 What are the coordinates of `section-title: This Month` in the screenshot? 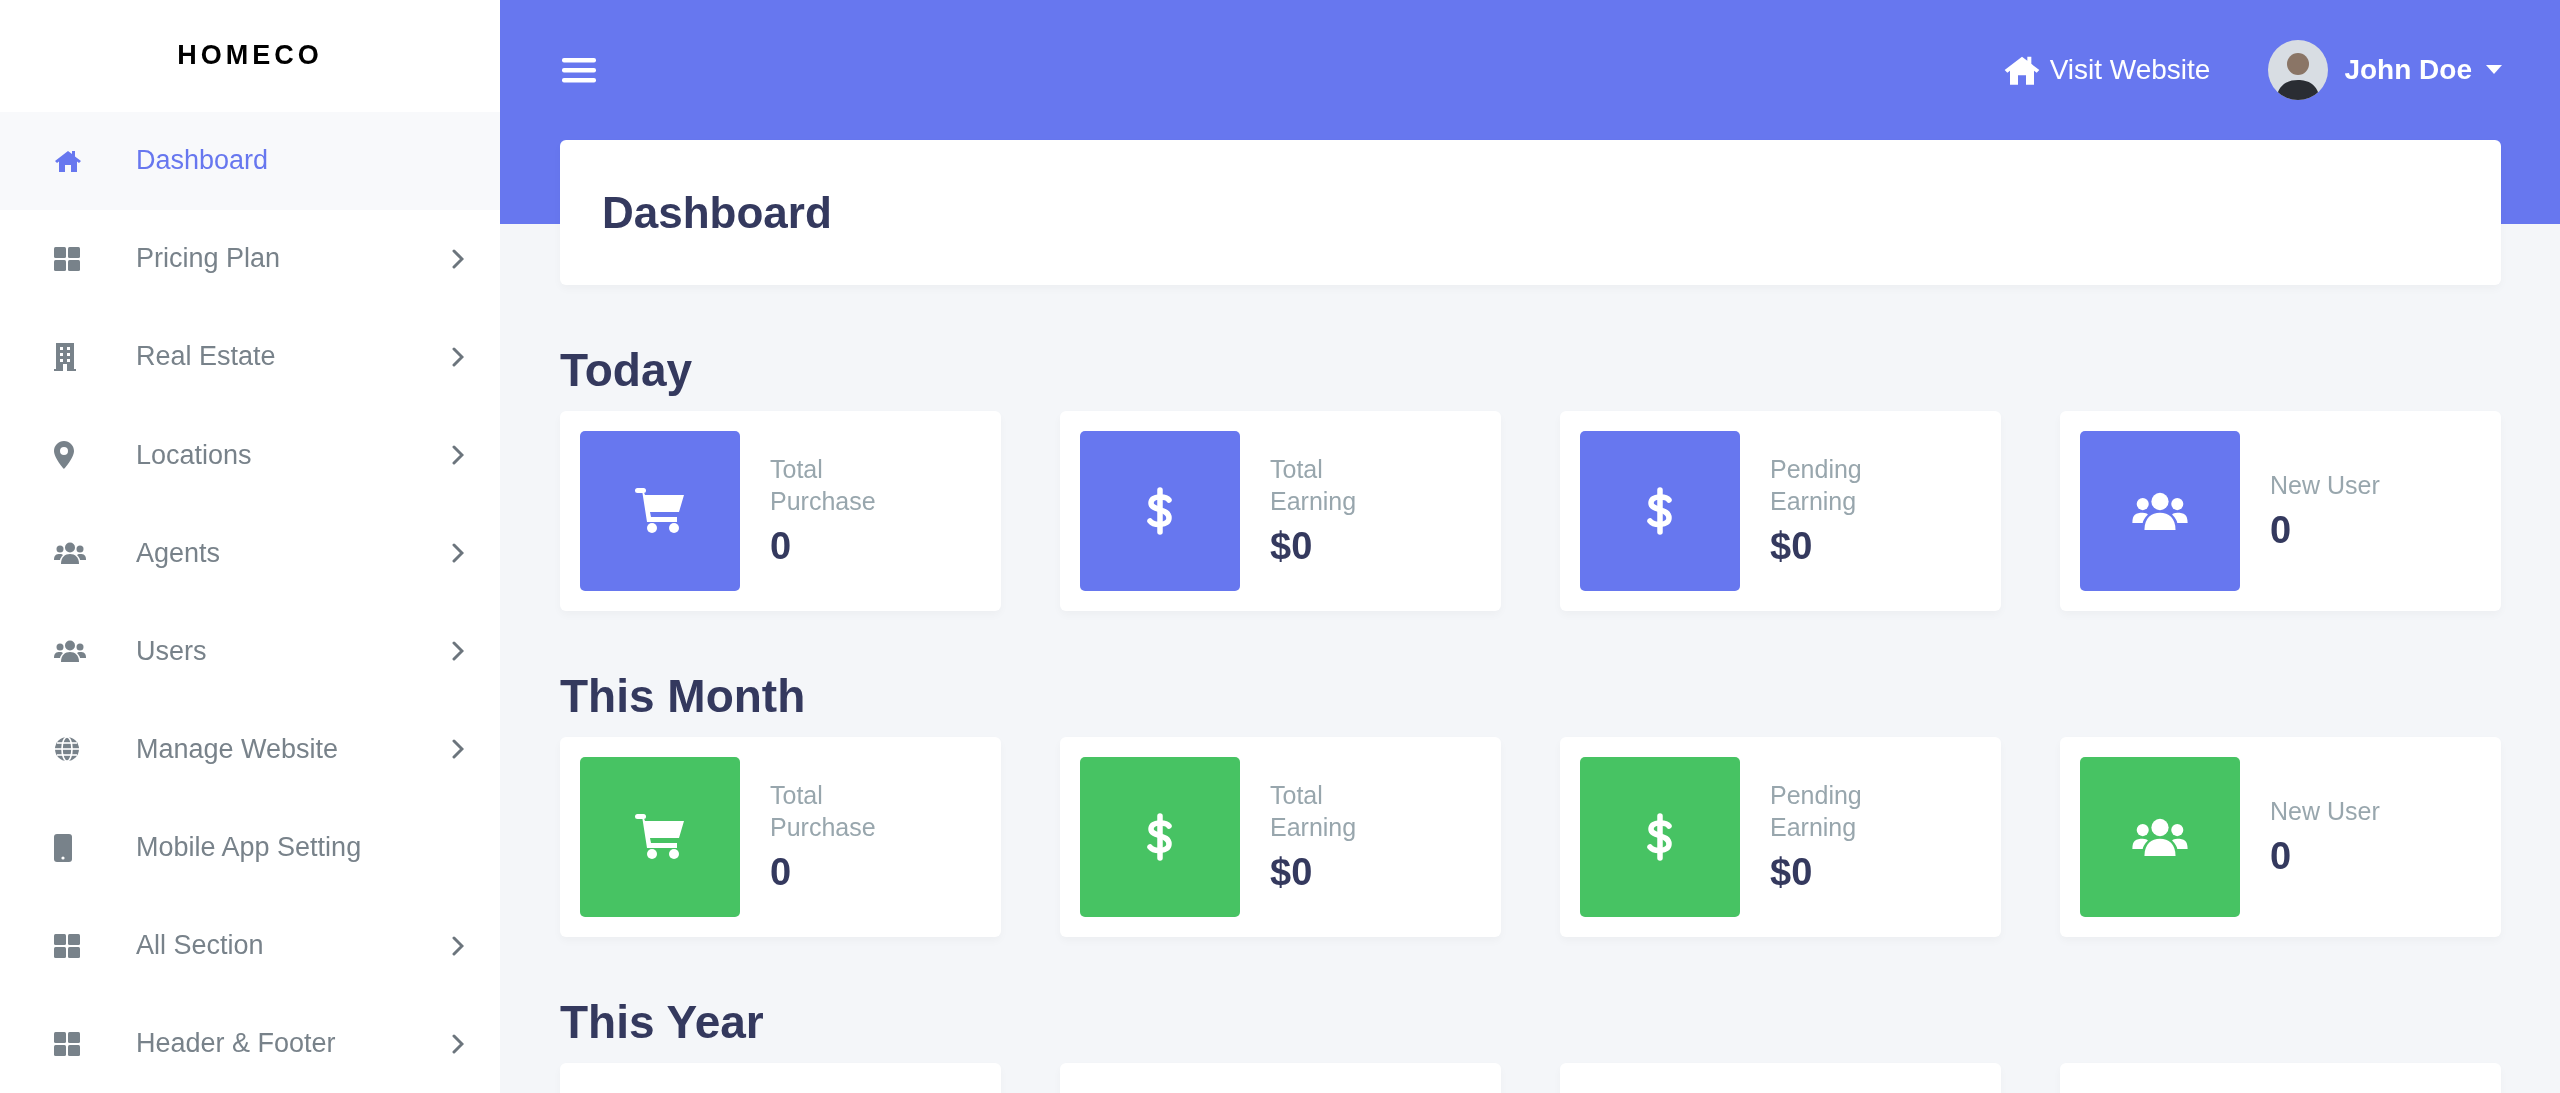 It's located at (683, 696).